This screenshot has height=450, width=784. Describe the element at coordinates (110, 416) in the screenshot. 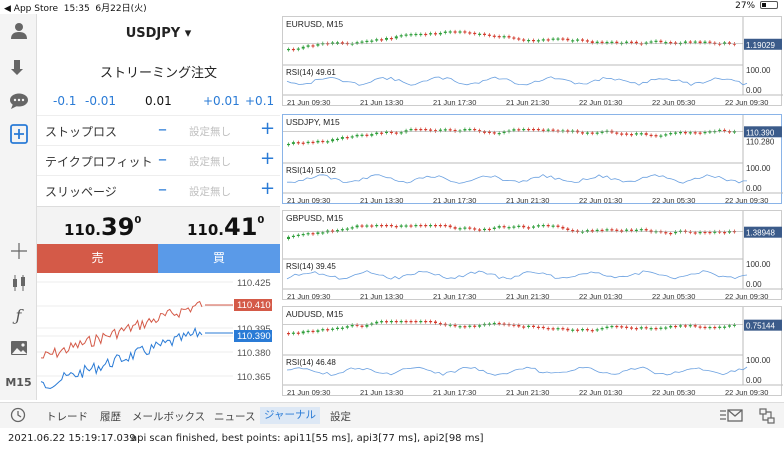

I see `tab-history: 履歴` at that location.